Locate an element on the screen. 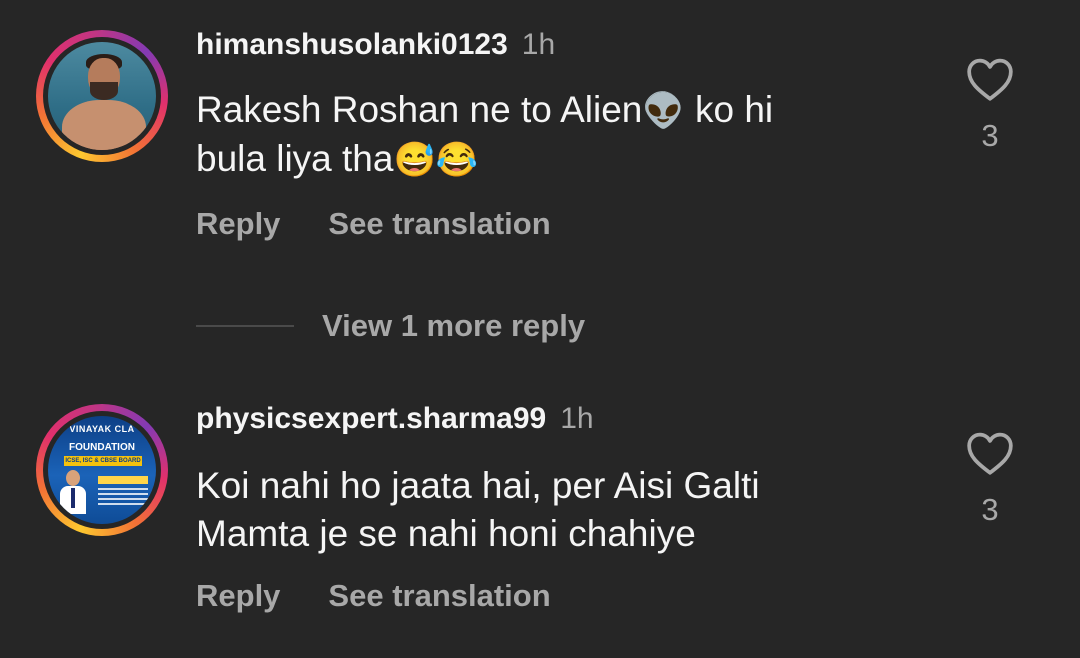  view-more-replies: View 1 more reply is located at coordinates (446, 328).